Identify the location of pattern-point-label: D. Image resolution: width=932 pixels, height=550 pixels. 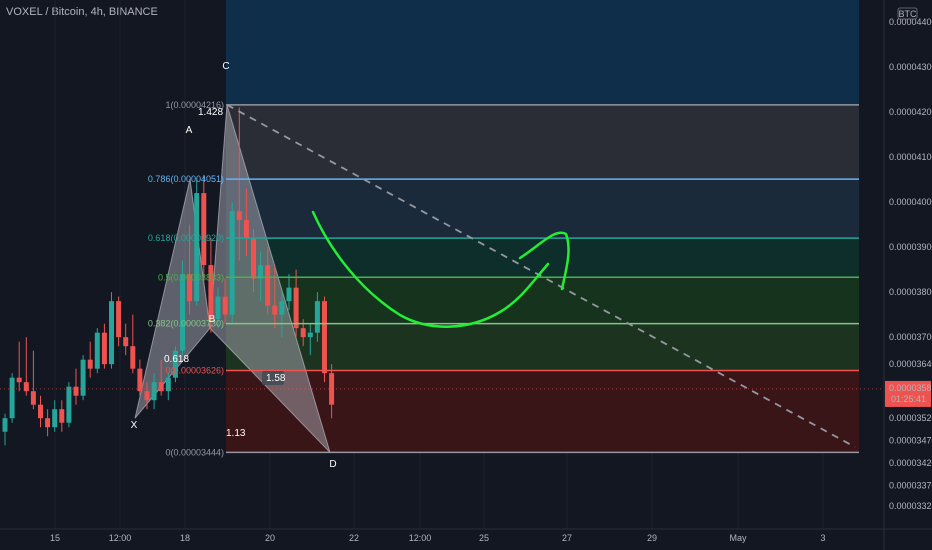
(332, 464).